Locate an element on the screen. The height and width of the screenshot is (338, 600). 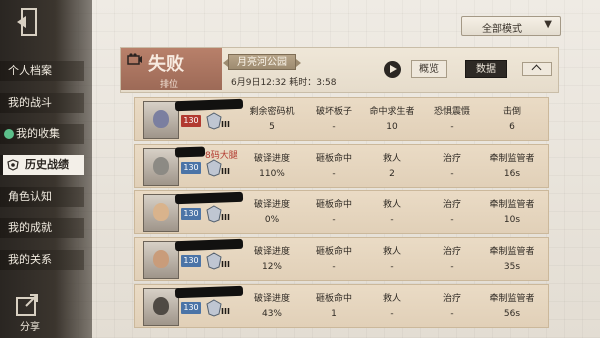
sidebar-item-label: 我的收集 is located at coordinates (38, 133).